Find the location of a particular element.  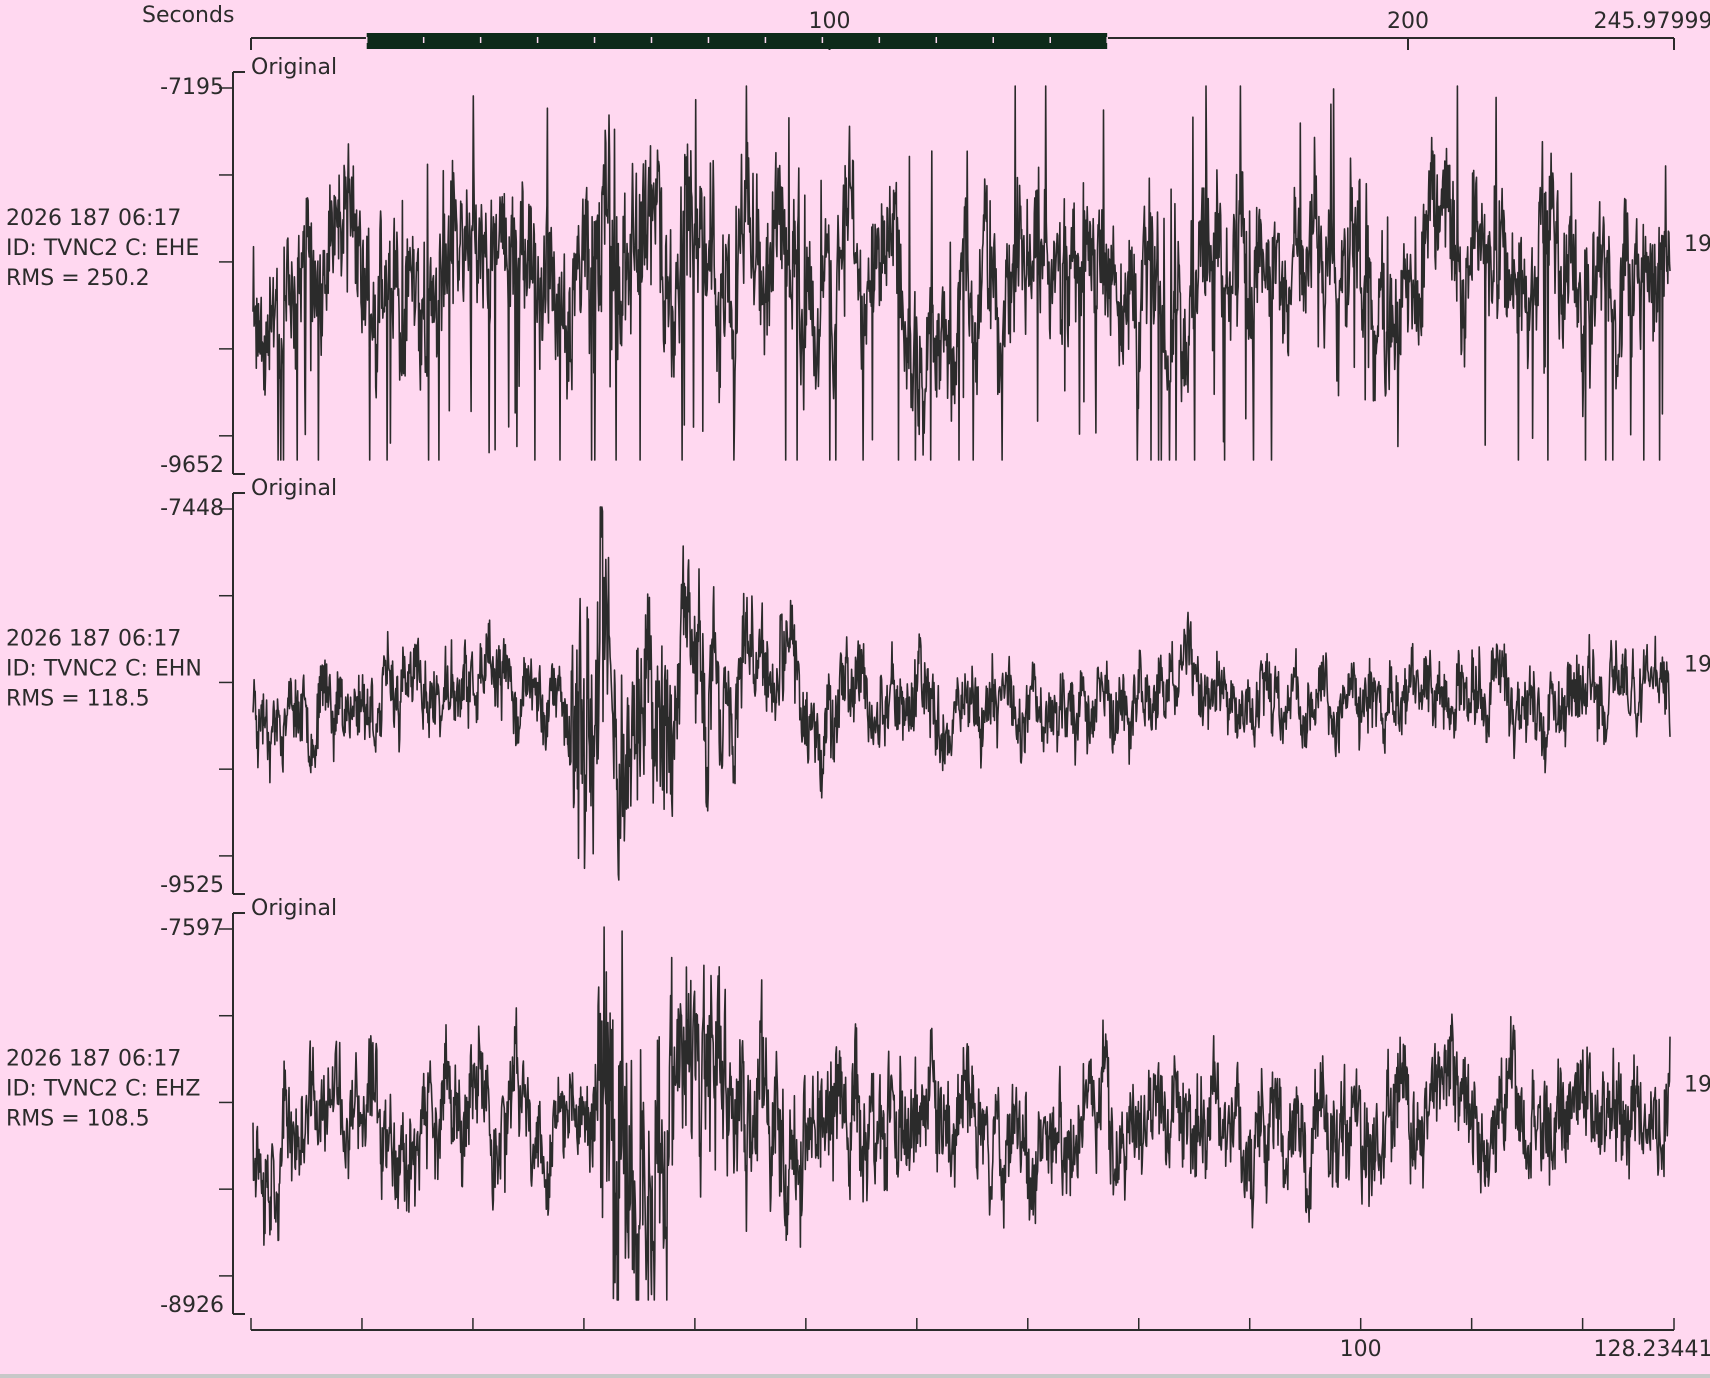

y-max-label: -7448 is located at coordinates (192, 508).